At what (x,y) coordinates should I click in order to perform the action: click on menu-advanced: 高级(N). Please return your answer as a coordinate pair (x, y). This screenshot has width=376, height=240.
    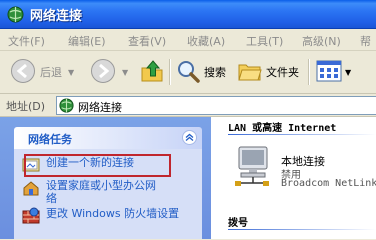
    Looking at the image, I should click on (321, 41).